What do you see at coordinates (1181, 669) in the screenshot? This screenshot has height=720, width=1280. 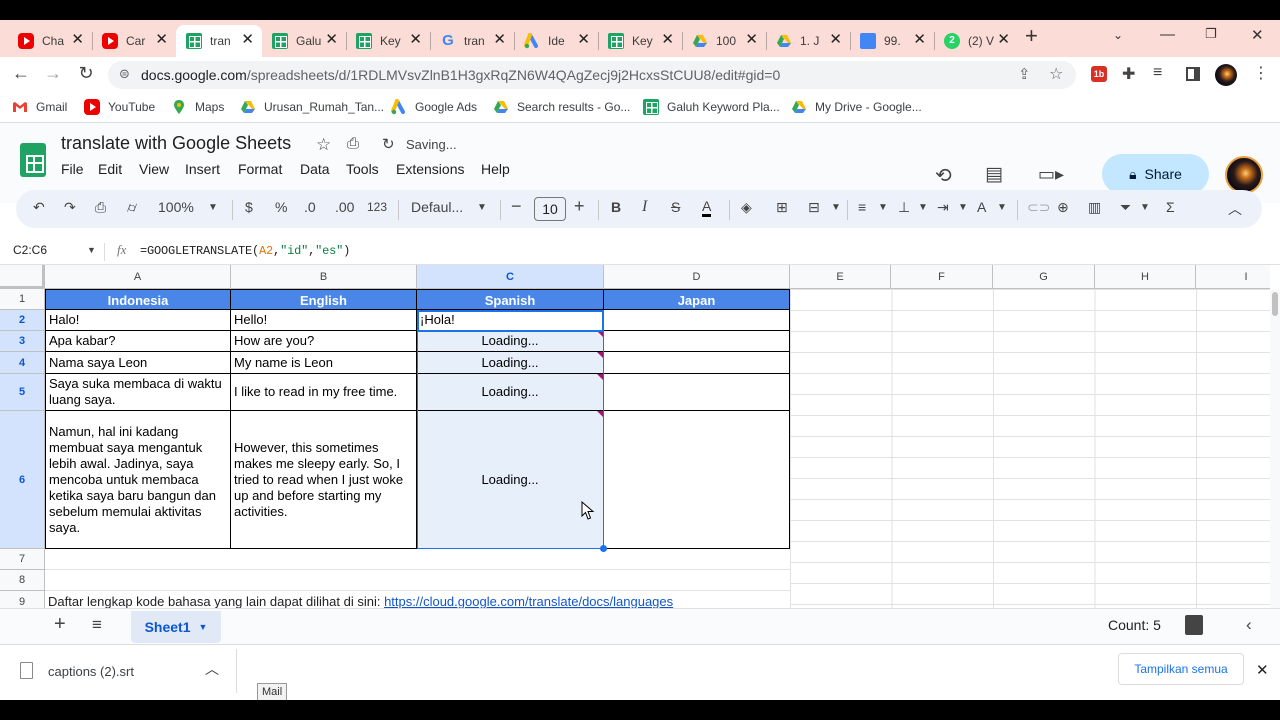 I see `show-all-downloads-button: Tampilkan semua` at bounding box center [1181, 669].